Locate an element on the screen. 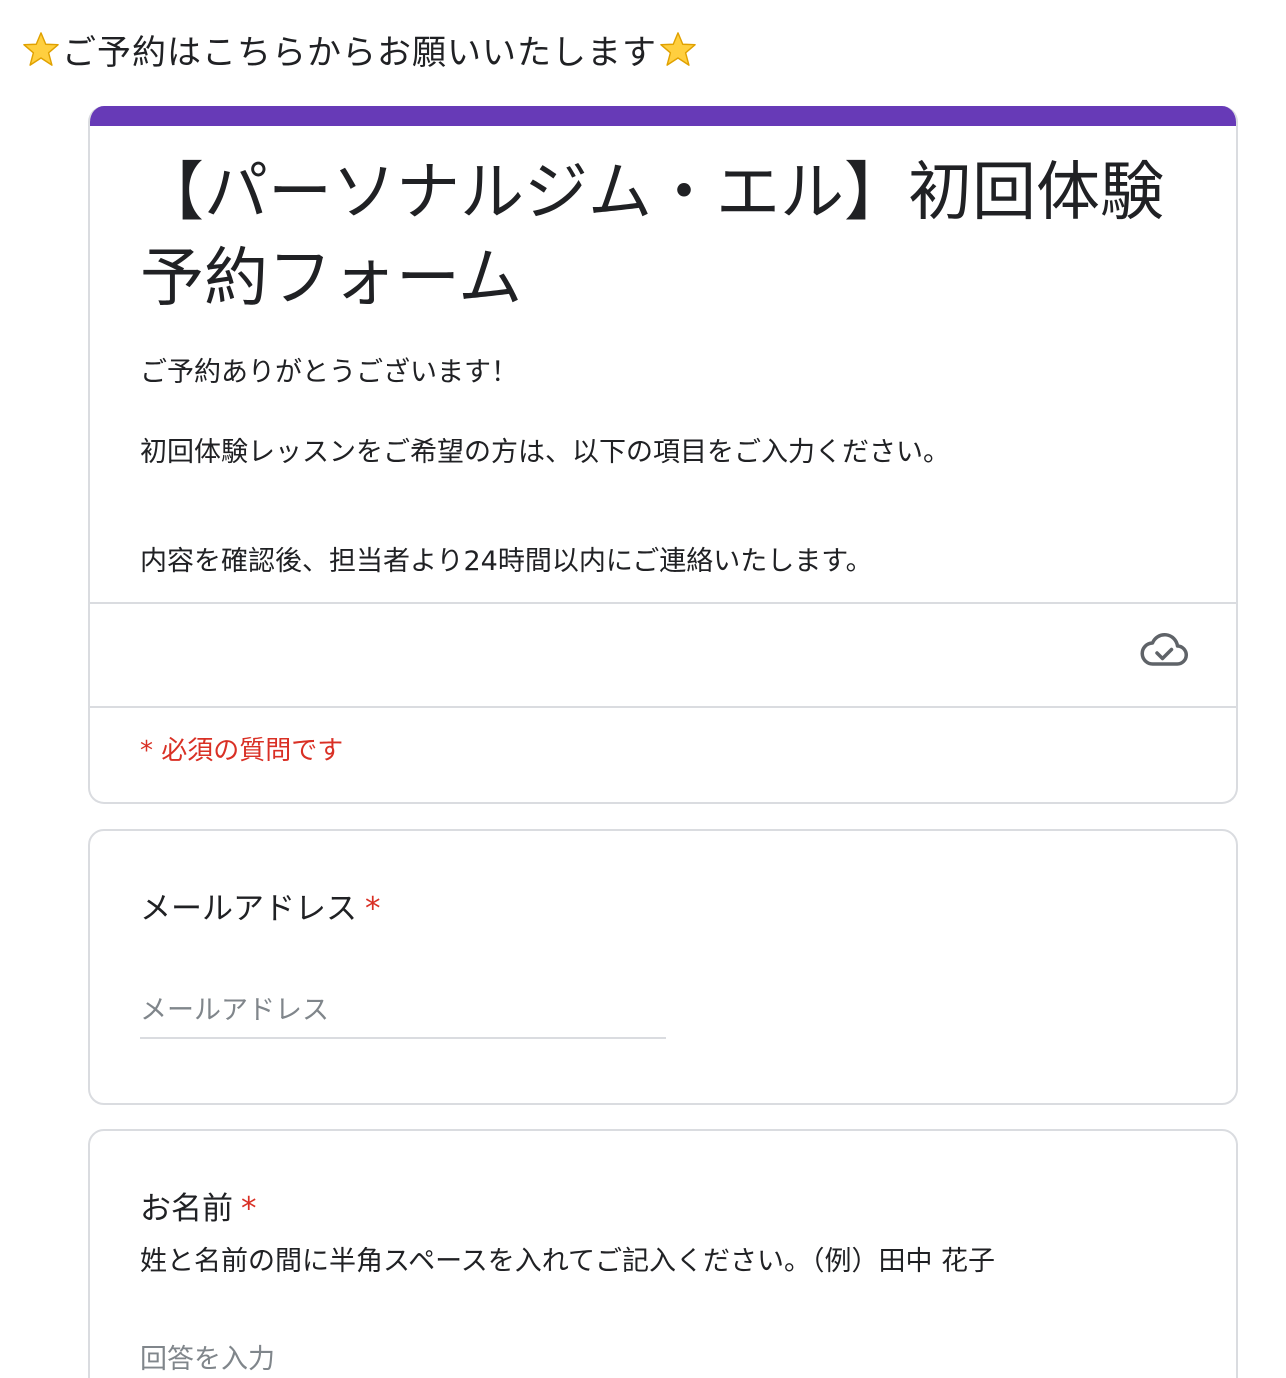 This screenshot has width=1286, height=1378. theme-accent-bar is located at coordinates (663, 116).